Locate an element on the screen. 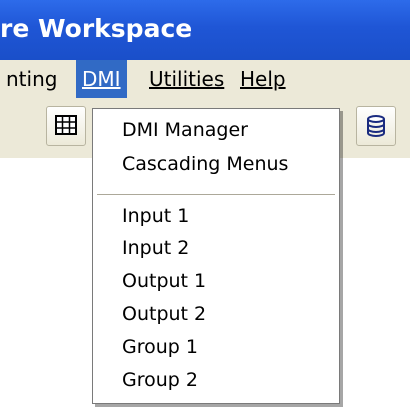 This screenshot has width=410, height=407. menu-option-group-2: Group 2 is located at coordinates (160, 380).